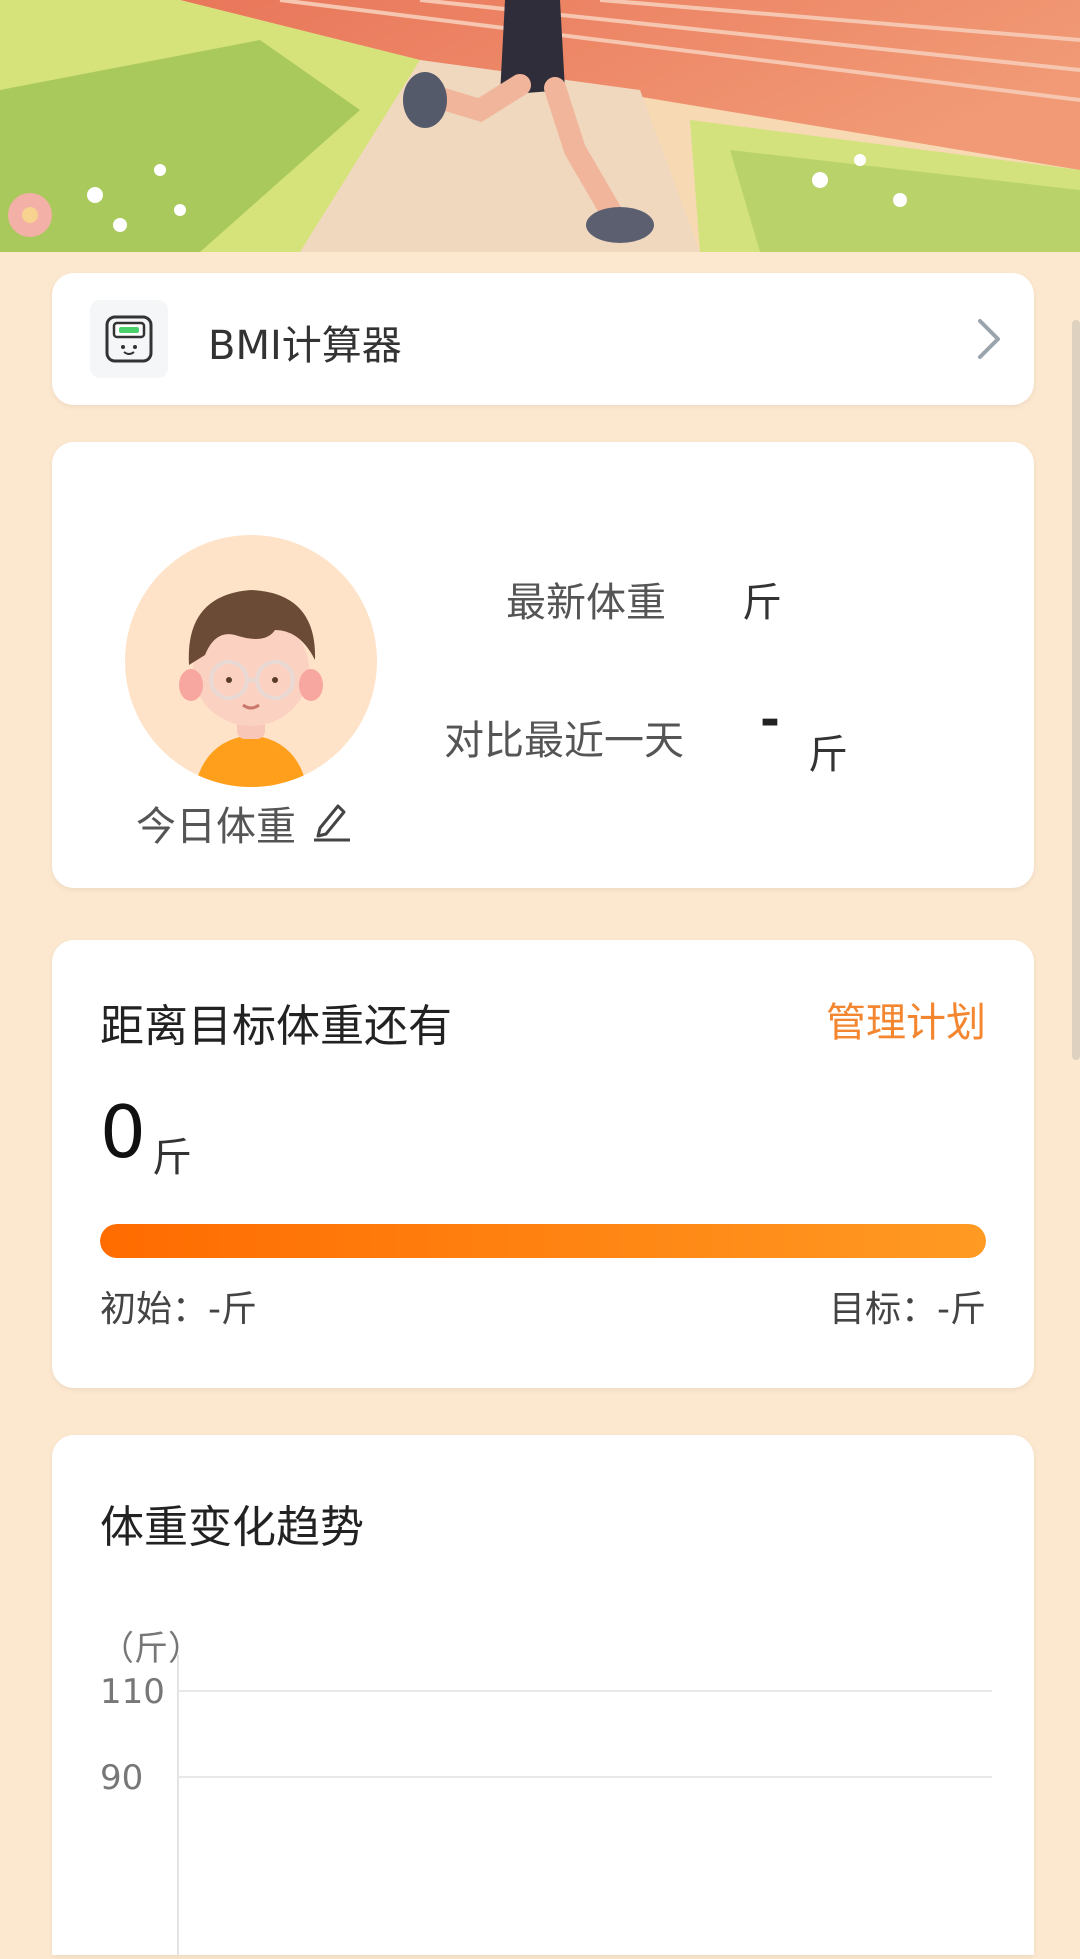  What do you see at coordinates (305, 346) in the screenshot?
I see `bmi-label: BMI计算器` at bounding box center [305, 346].